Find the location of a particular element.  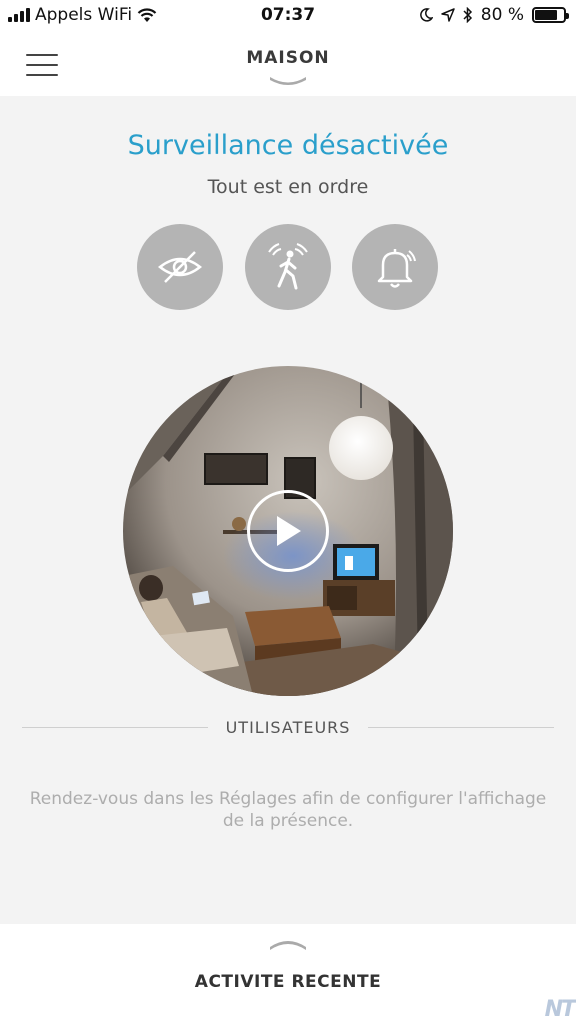

alarm-bell-icon is located at coordinates (396, 268).